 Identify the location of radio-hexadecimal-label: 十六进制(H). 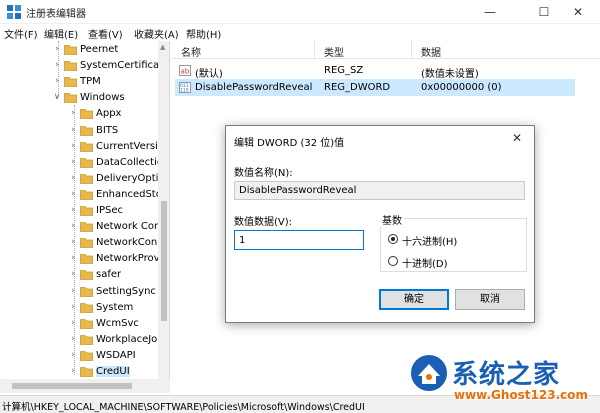
(429, 240).